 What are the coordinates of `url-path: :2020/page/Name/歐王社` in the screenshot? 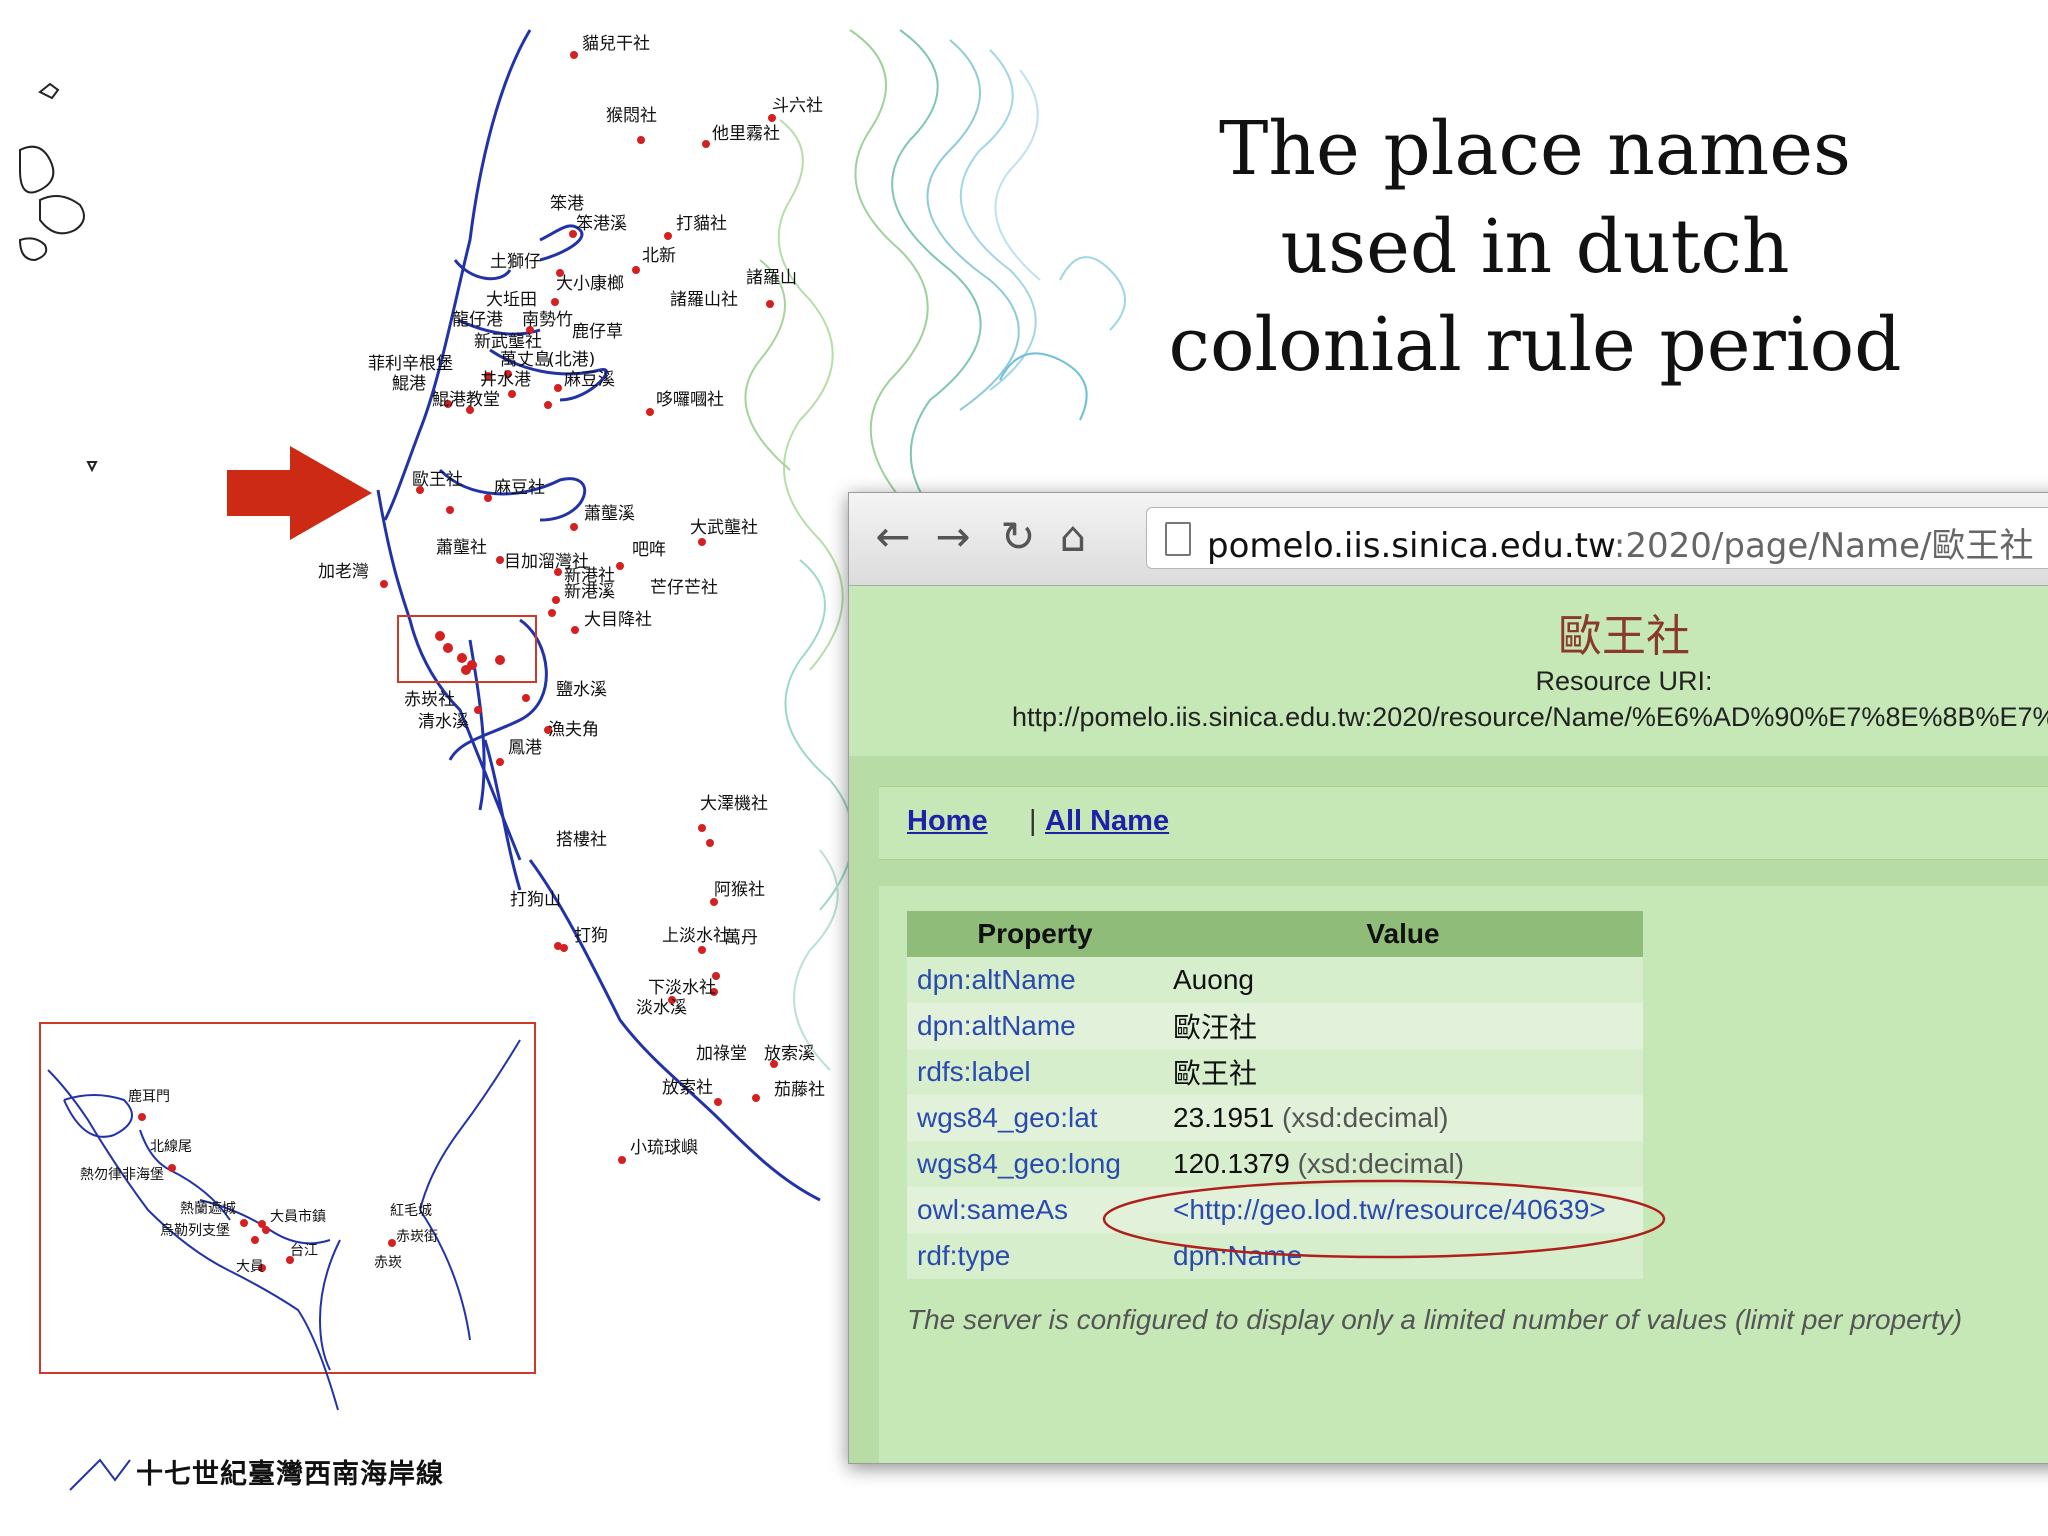 It's located at (1823, 546).